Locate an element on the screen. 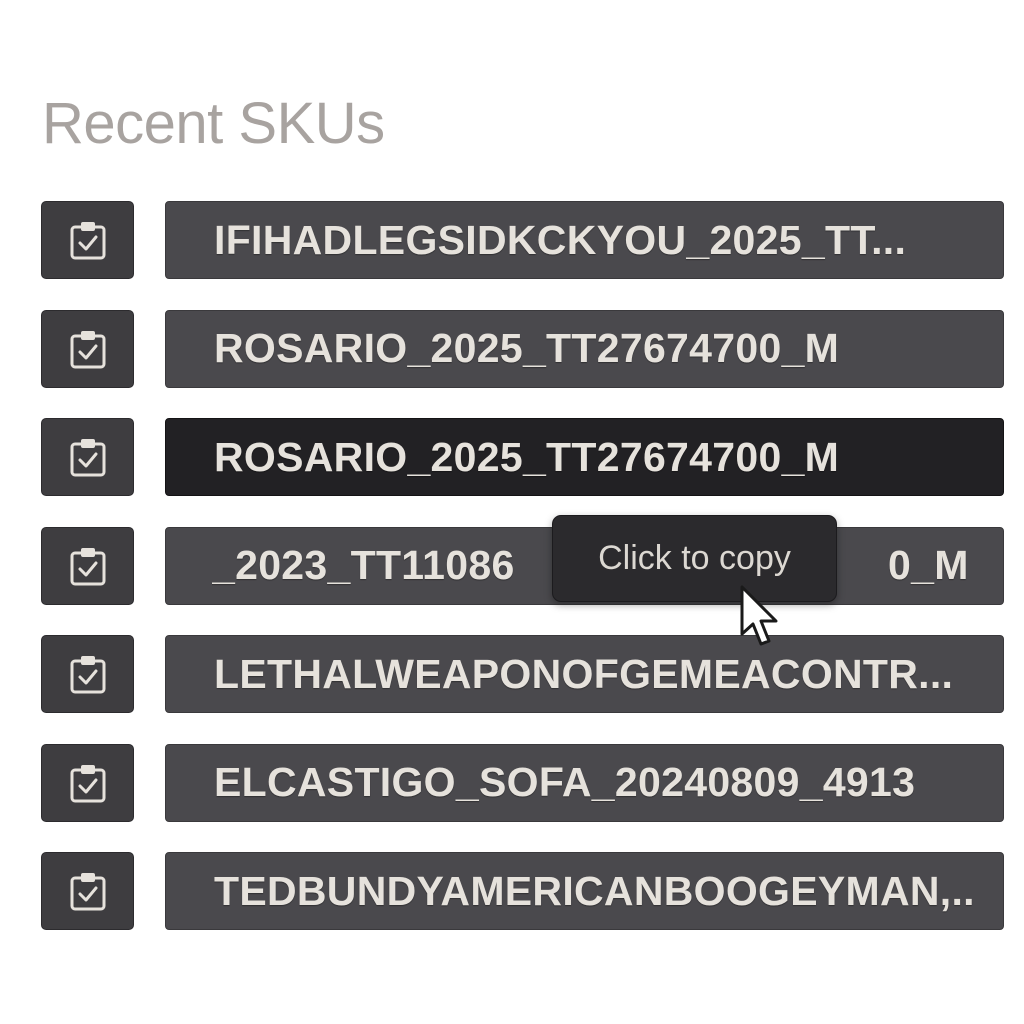 The width and height of the screenshot is (1024, 1024). sku-text: _2023_TT11086 is located at coordinates (363, 565).